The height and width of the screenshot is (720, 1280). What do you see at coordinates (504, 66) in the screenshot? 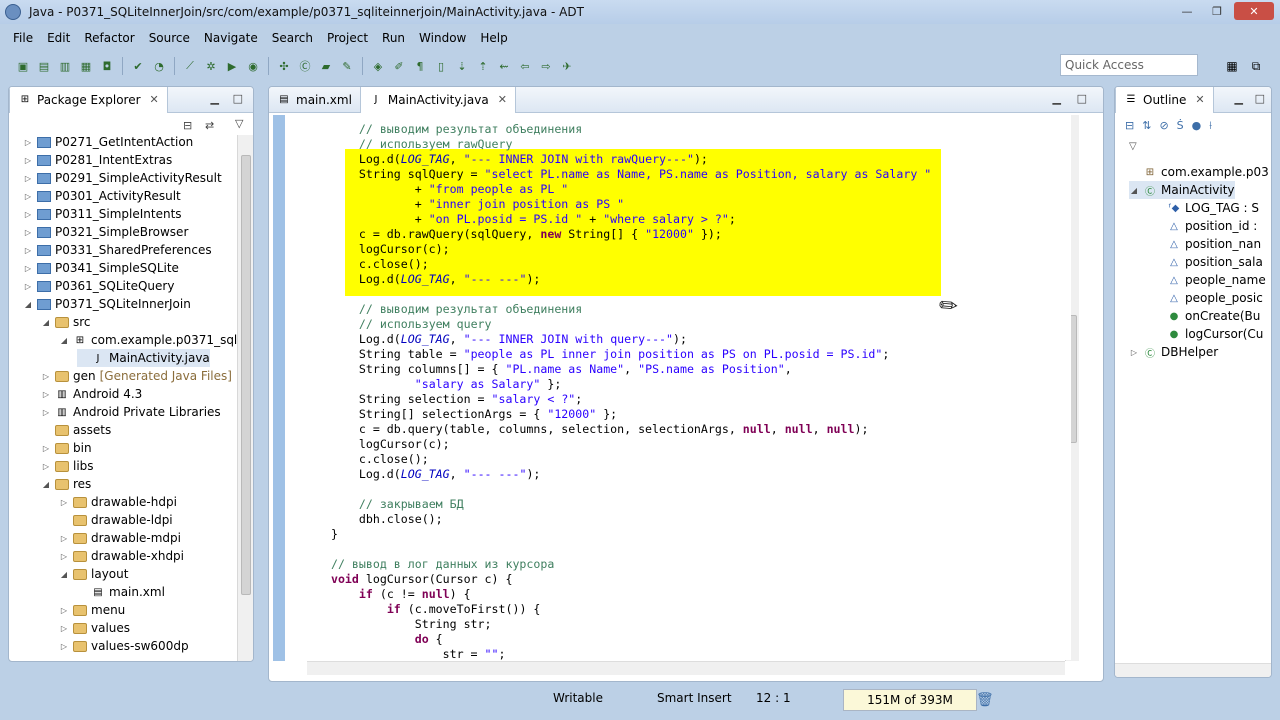
I see `last-edit-icon: ⇜` at bounding box center [504, 66].